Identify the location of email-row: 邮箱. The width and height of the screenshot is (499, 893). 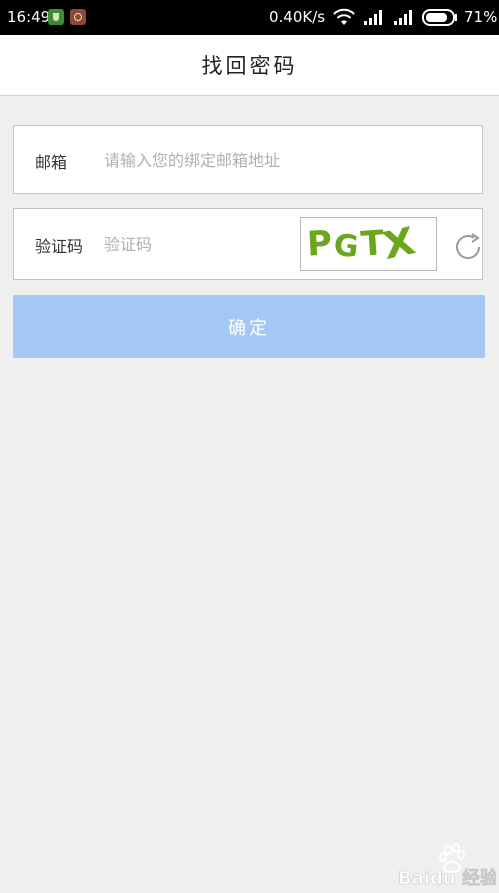
(248, 159).